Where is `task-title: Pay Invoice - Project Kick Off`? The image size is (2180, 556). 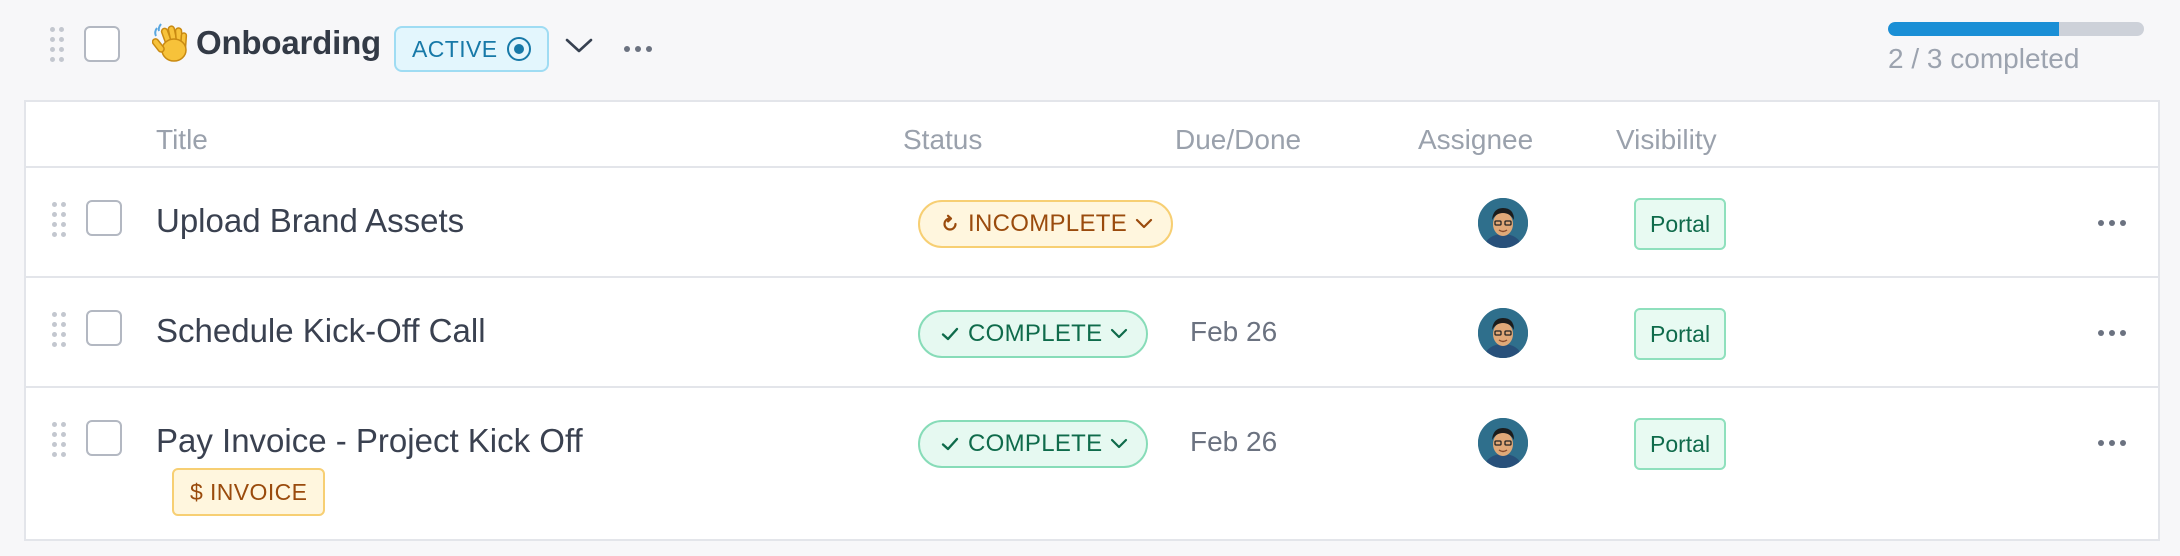 task-title: Pay Invoice - Project Kick Off is located at coordinates (369, 441).